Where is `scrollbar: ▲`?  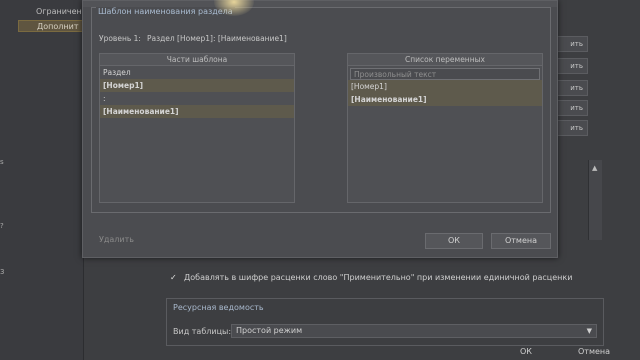 scrollbar: ▲ is located at coordinates (595, 200).